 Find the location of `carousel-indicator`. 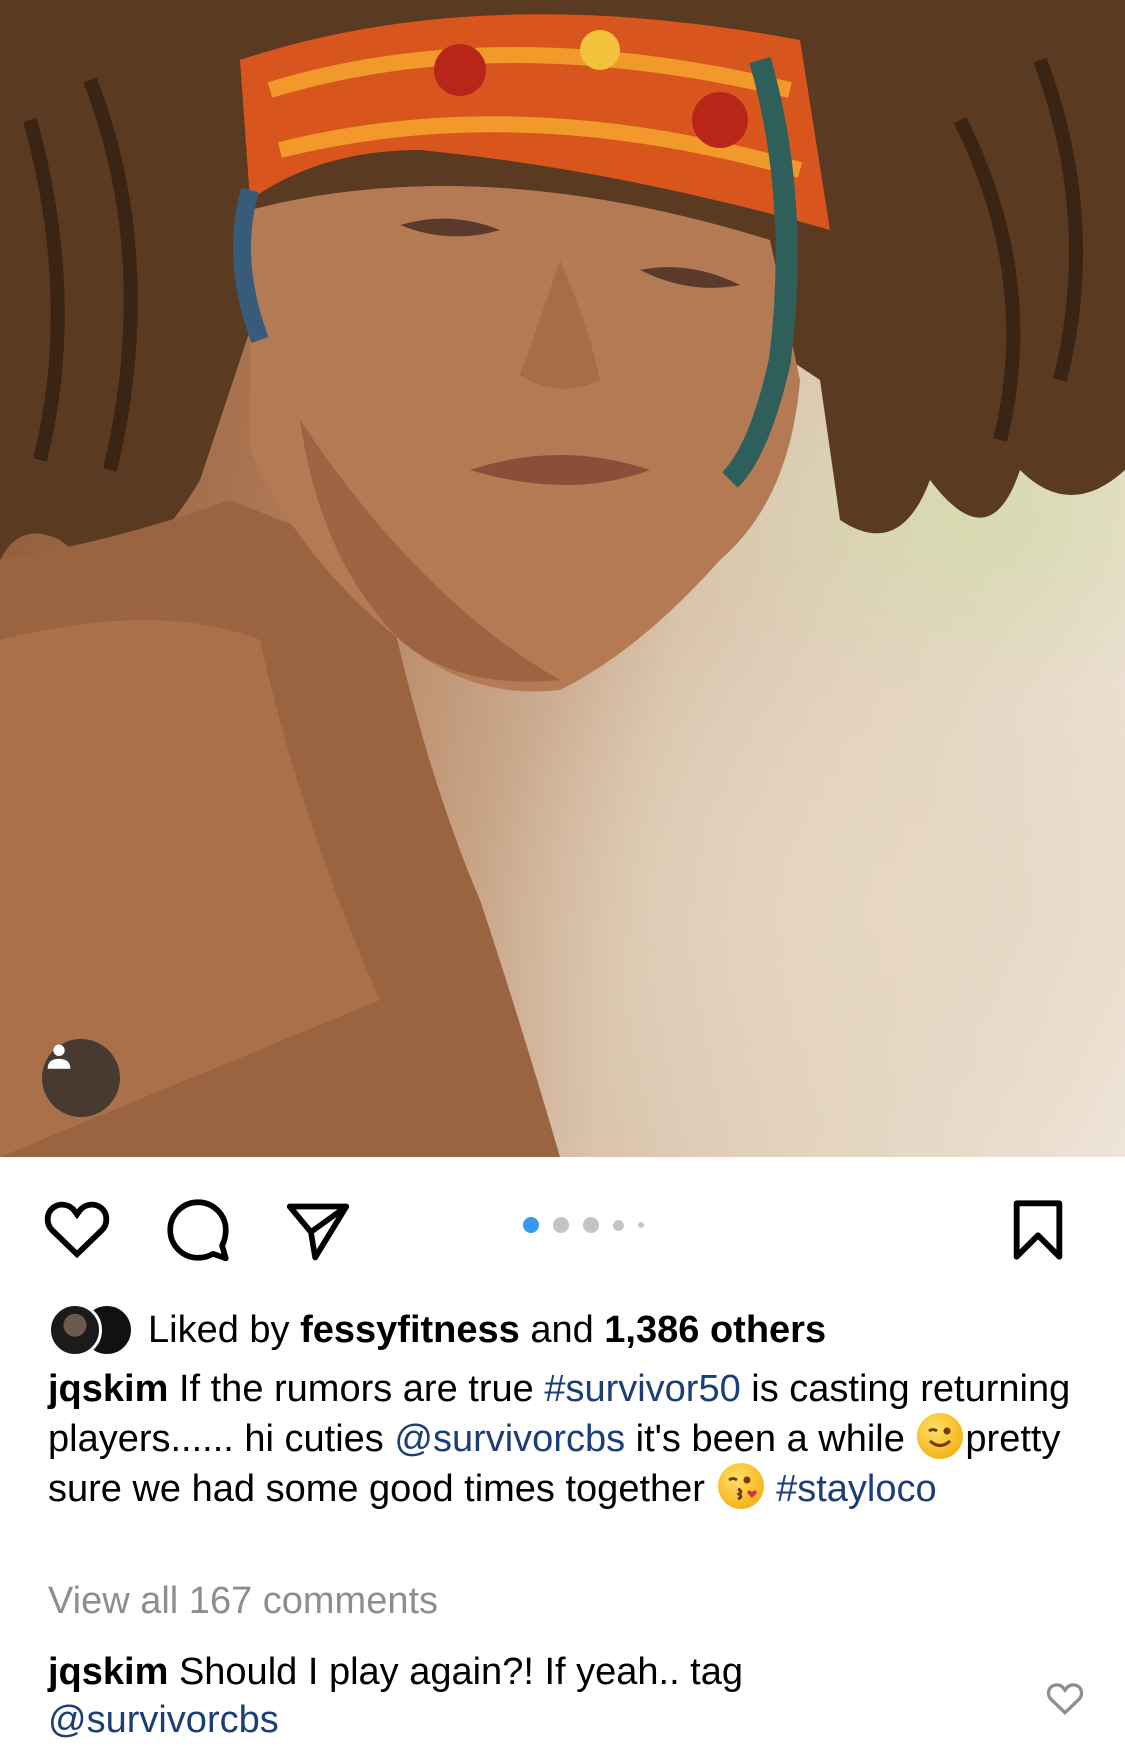

carousel-indicator is located at coordinates (583, 1225).